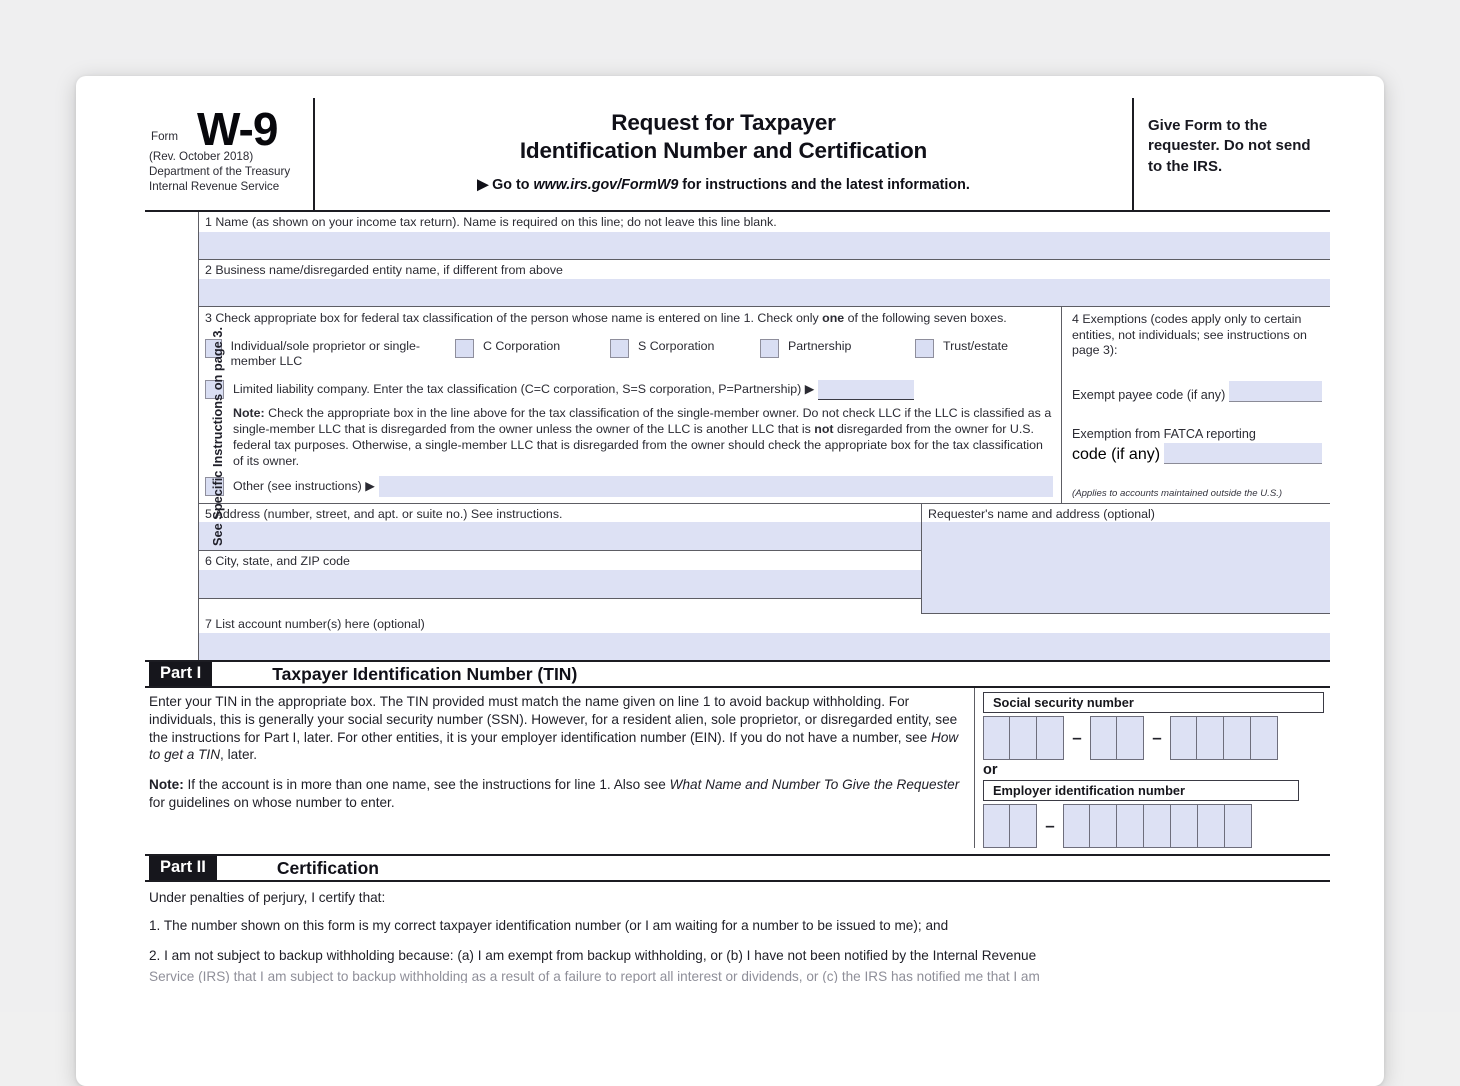  Describe the element at coordinates (764, 292) in the screenshot. I see `line-2-input` at that location.